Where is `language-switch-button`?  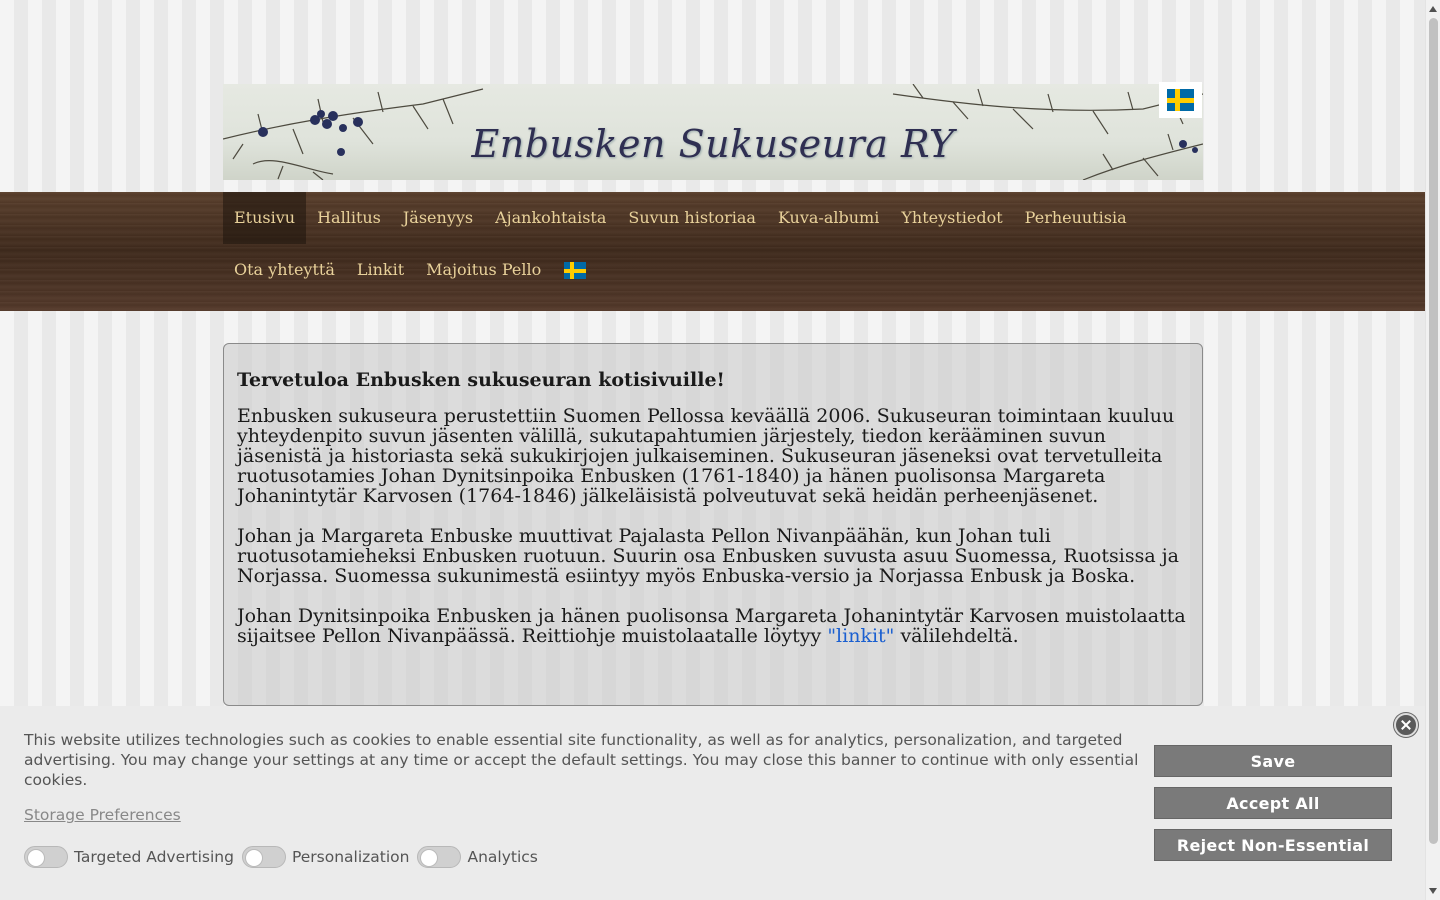
language-switch-button is located at coordinates (1180, 100).